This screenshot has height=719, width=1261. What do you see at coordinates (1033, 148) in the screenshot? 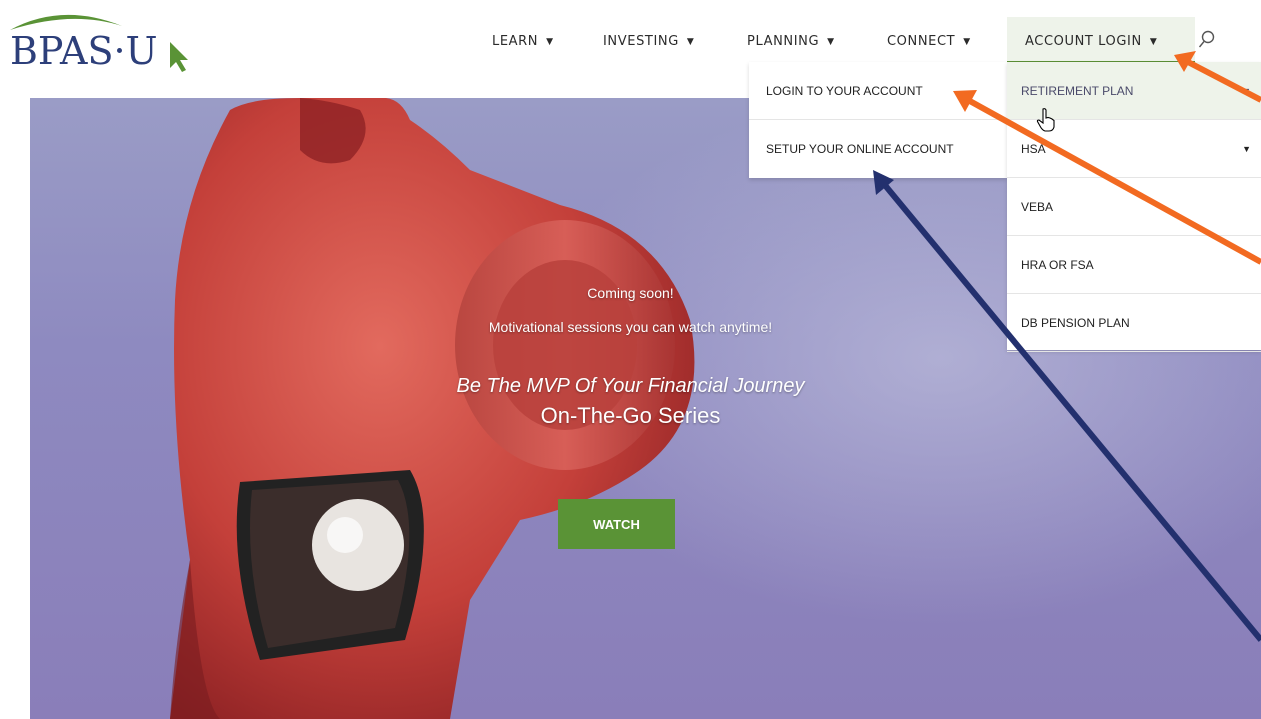
I see `menu-item-label: HSA` at bounding box center [1033, 148].